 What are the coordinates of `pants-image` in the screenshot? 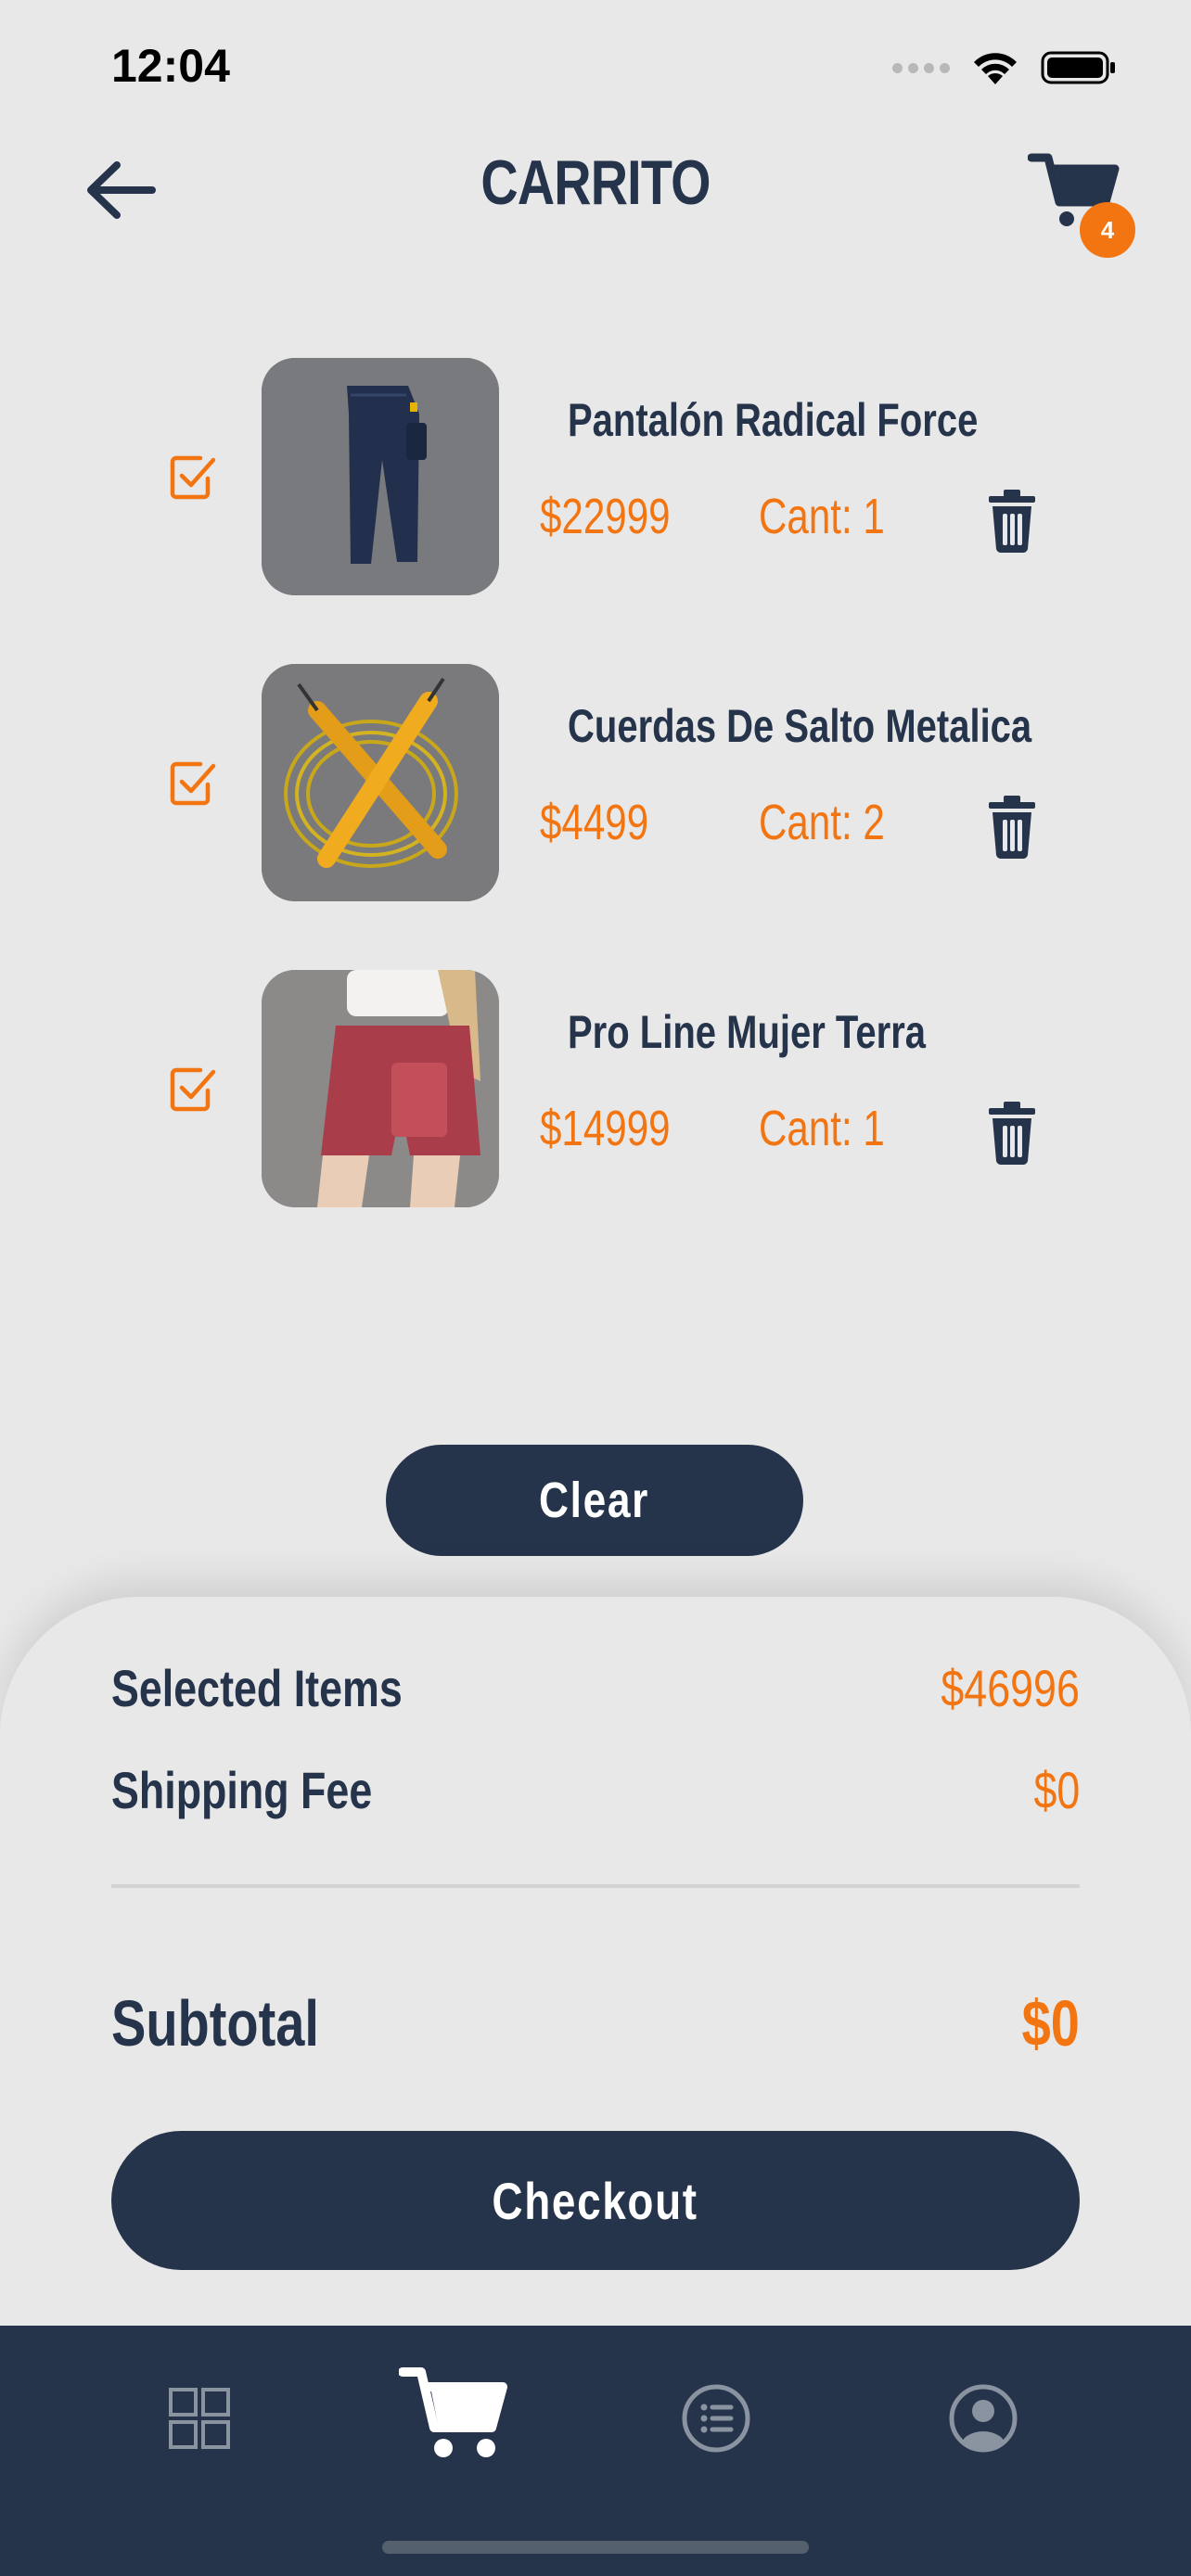 It's located at (380, 476).